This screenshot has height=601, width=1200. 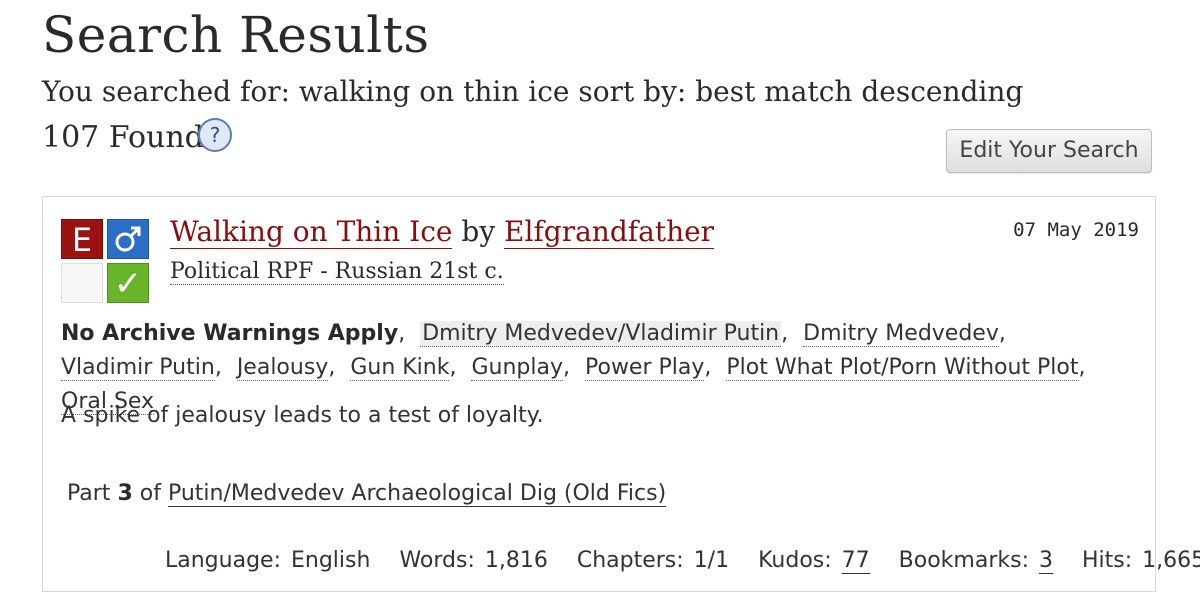 I want to click on chapters-label: Chapters:, so click(x=630, y=560).